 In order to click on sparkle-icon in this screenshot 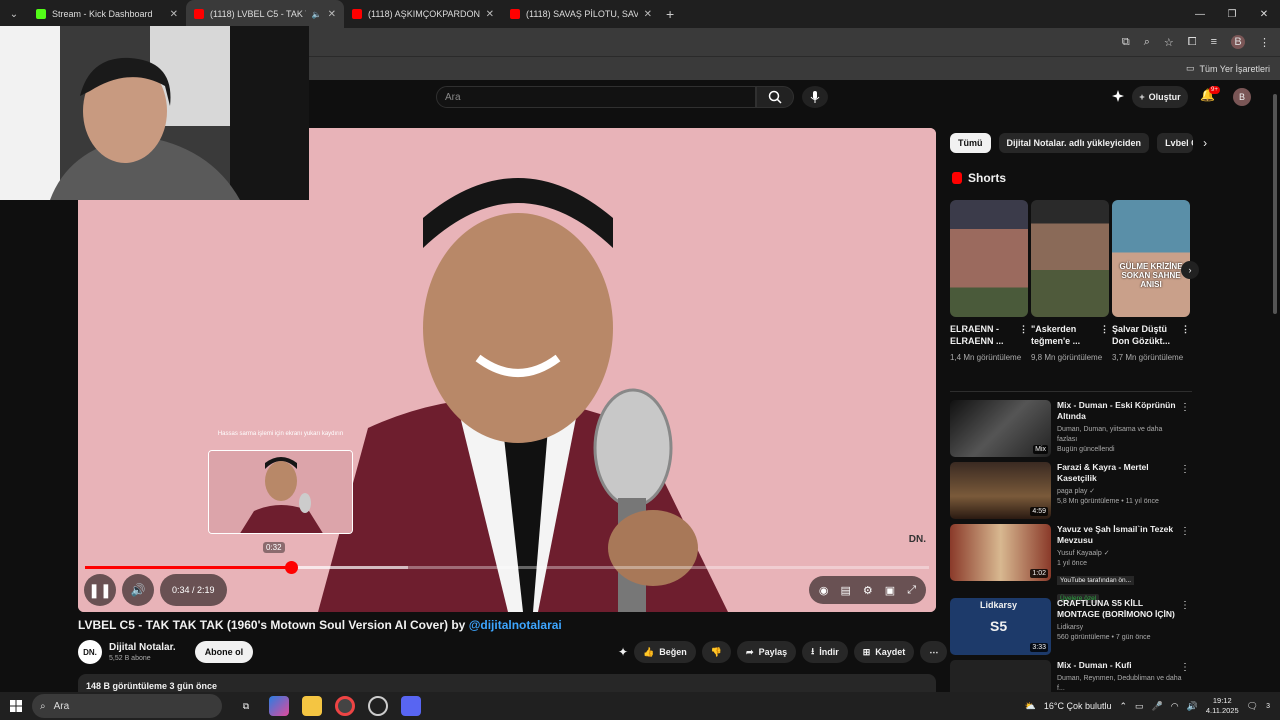, I will do `click(1118, 96)`.